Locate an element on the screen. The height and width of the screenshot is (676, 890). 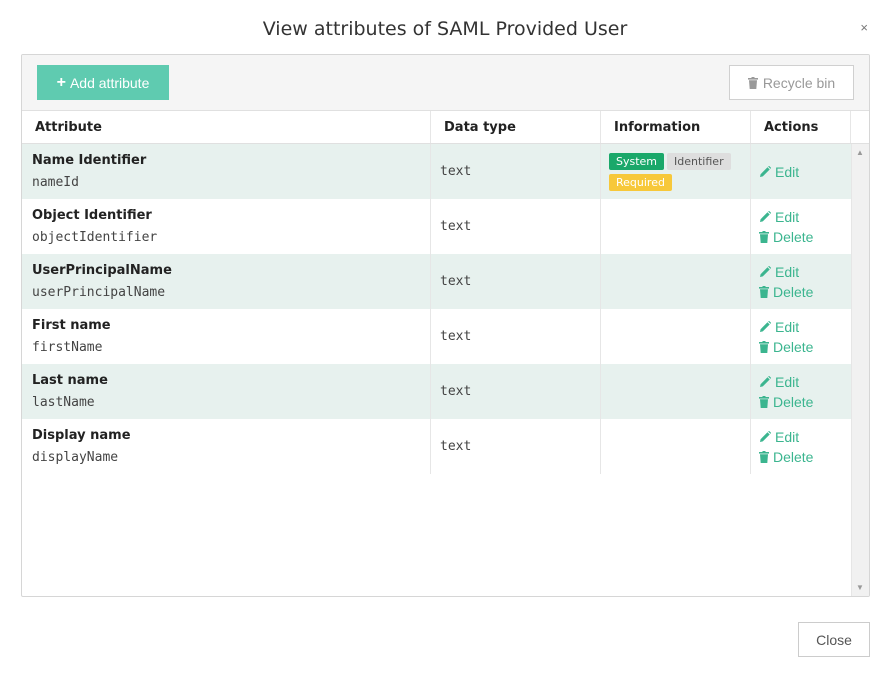
table-row: Display name displayName text Edit Delete is located at coordinates (436, 446).